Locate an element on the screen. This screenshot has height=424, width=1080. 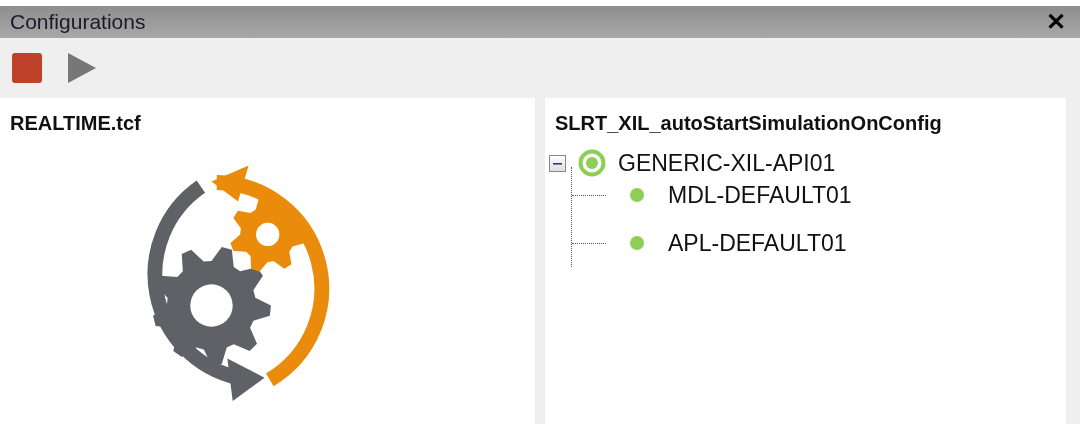
collapse-toggle is located at coordinates (557, 163).